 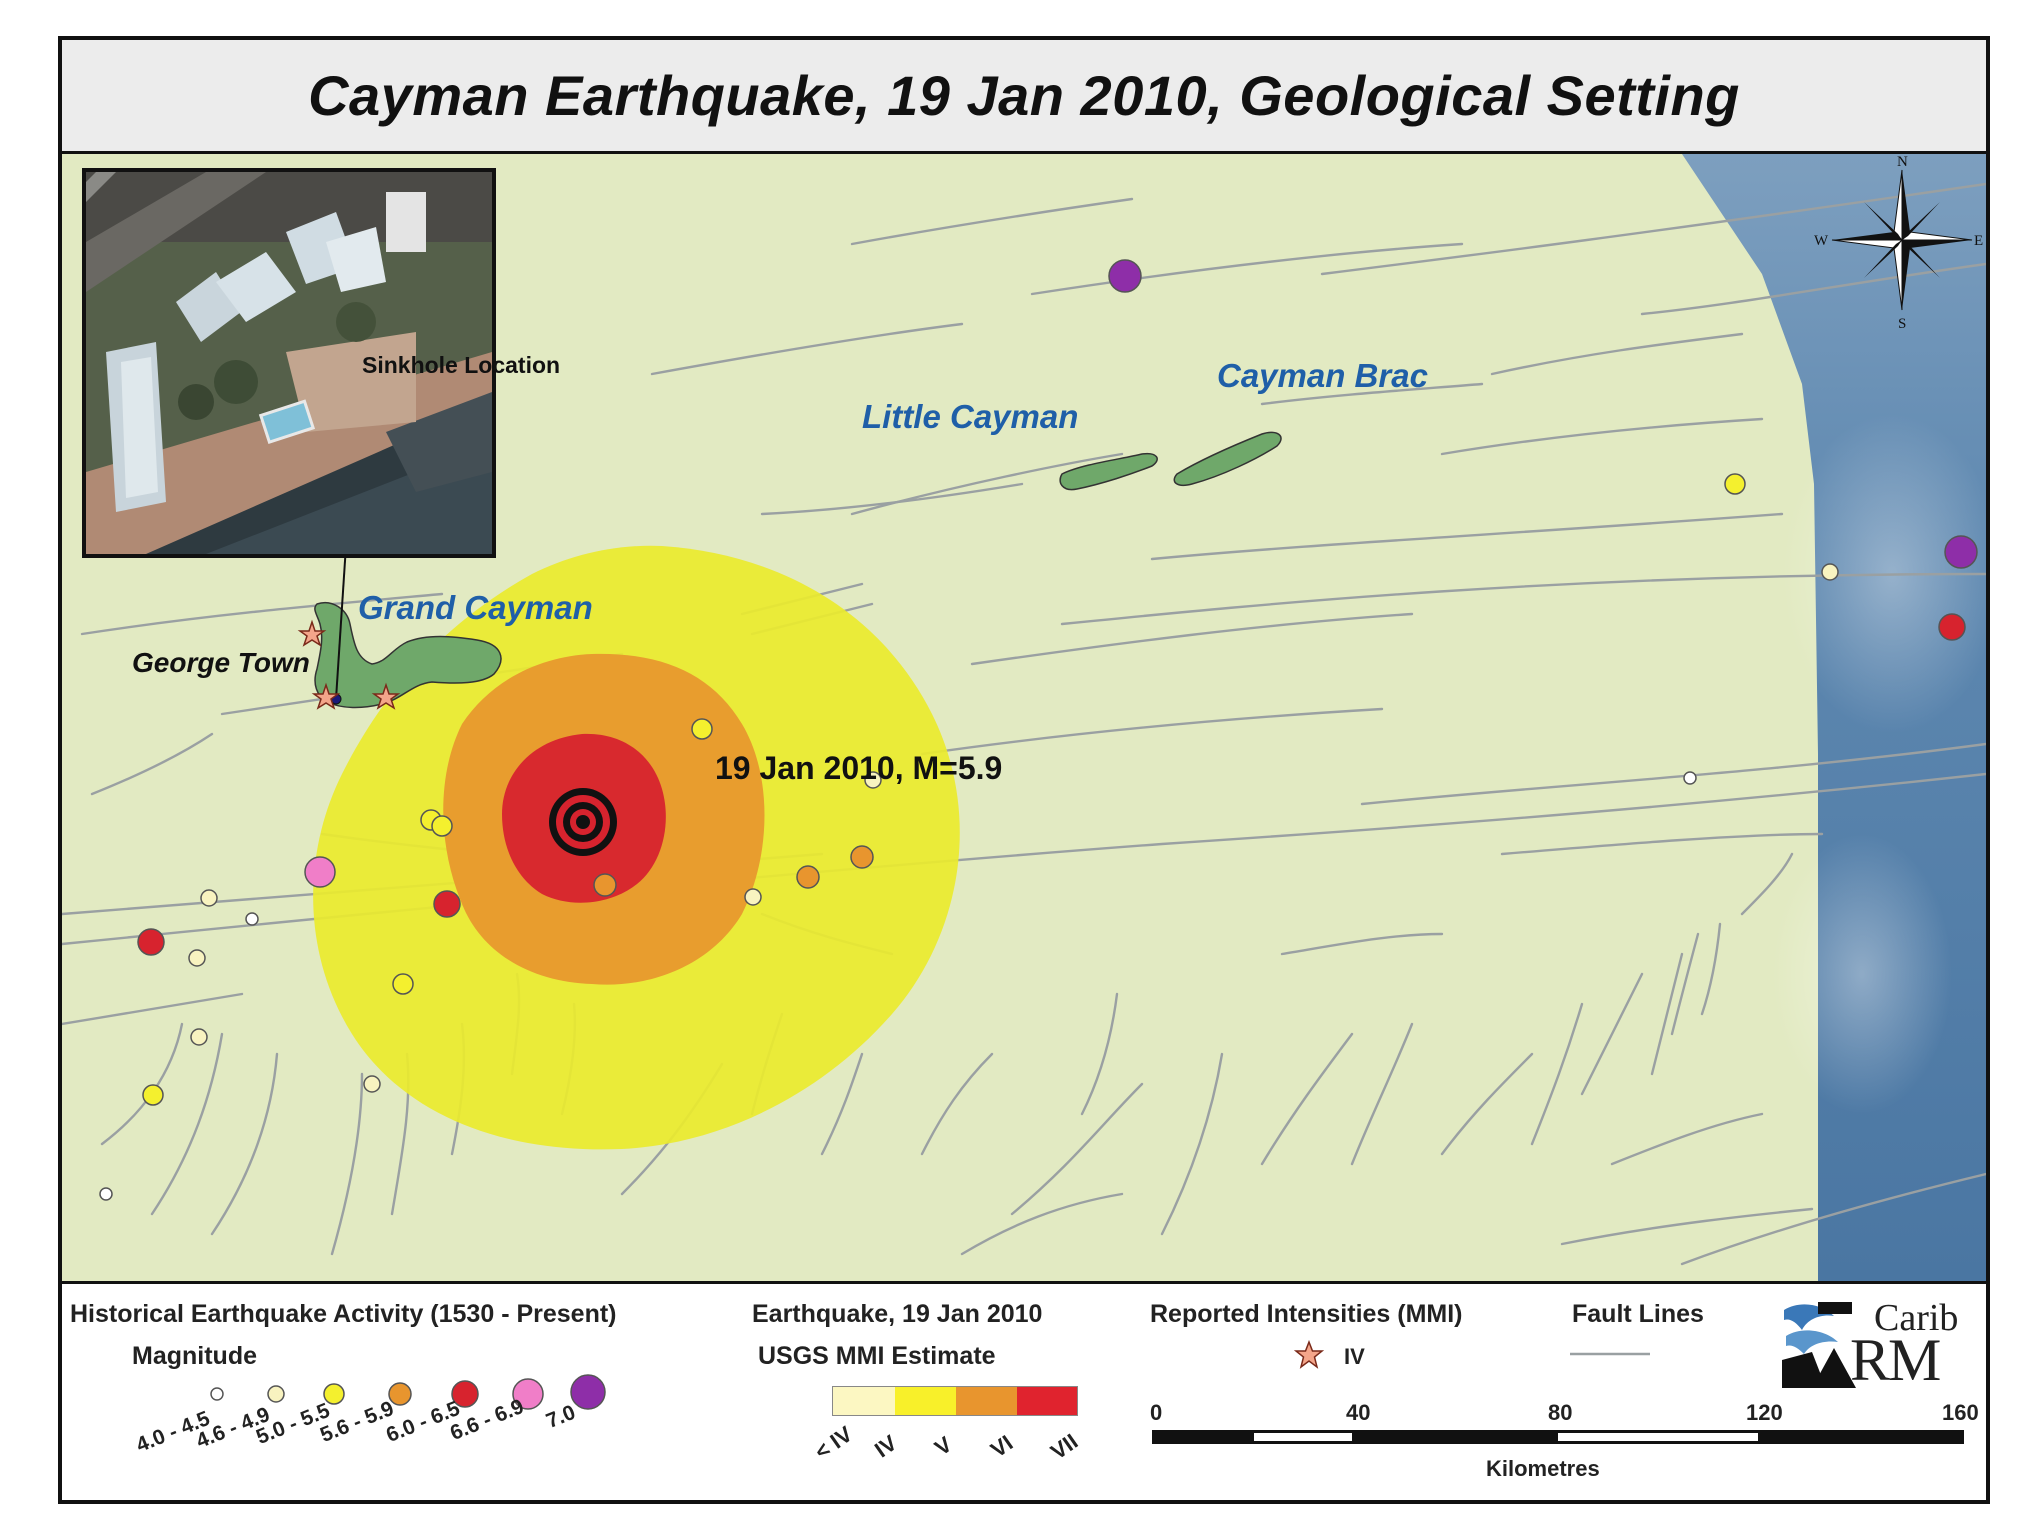 What do you see at coordinates (943, 1446) in the screenshot?
I see `mmi-tick-label: V` at bounding box center [943, 1446].